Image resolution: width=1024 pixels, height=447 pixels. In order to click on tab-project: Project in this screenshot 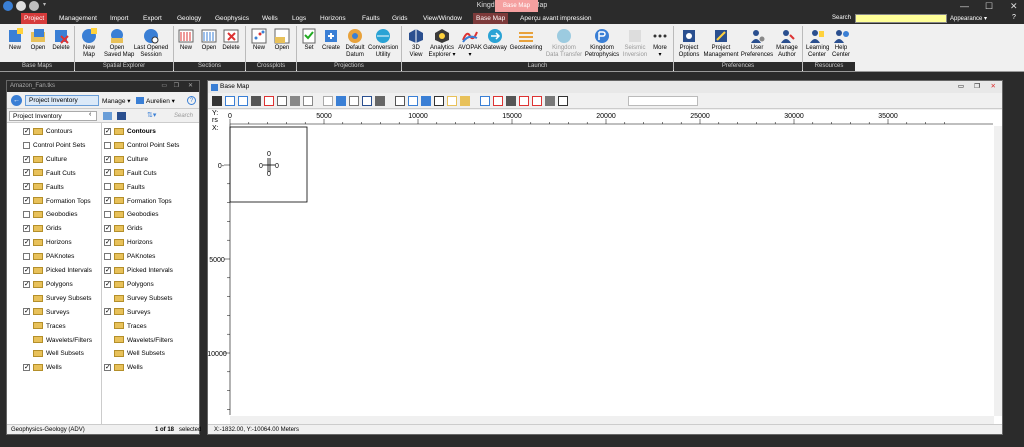, I will do `click(34, 18)`.